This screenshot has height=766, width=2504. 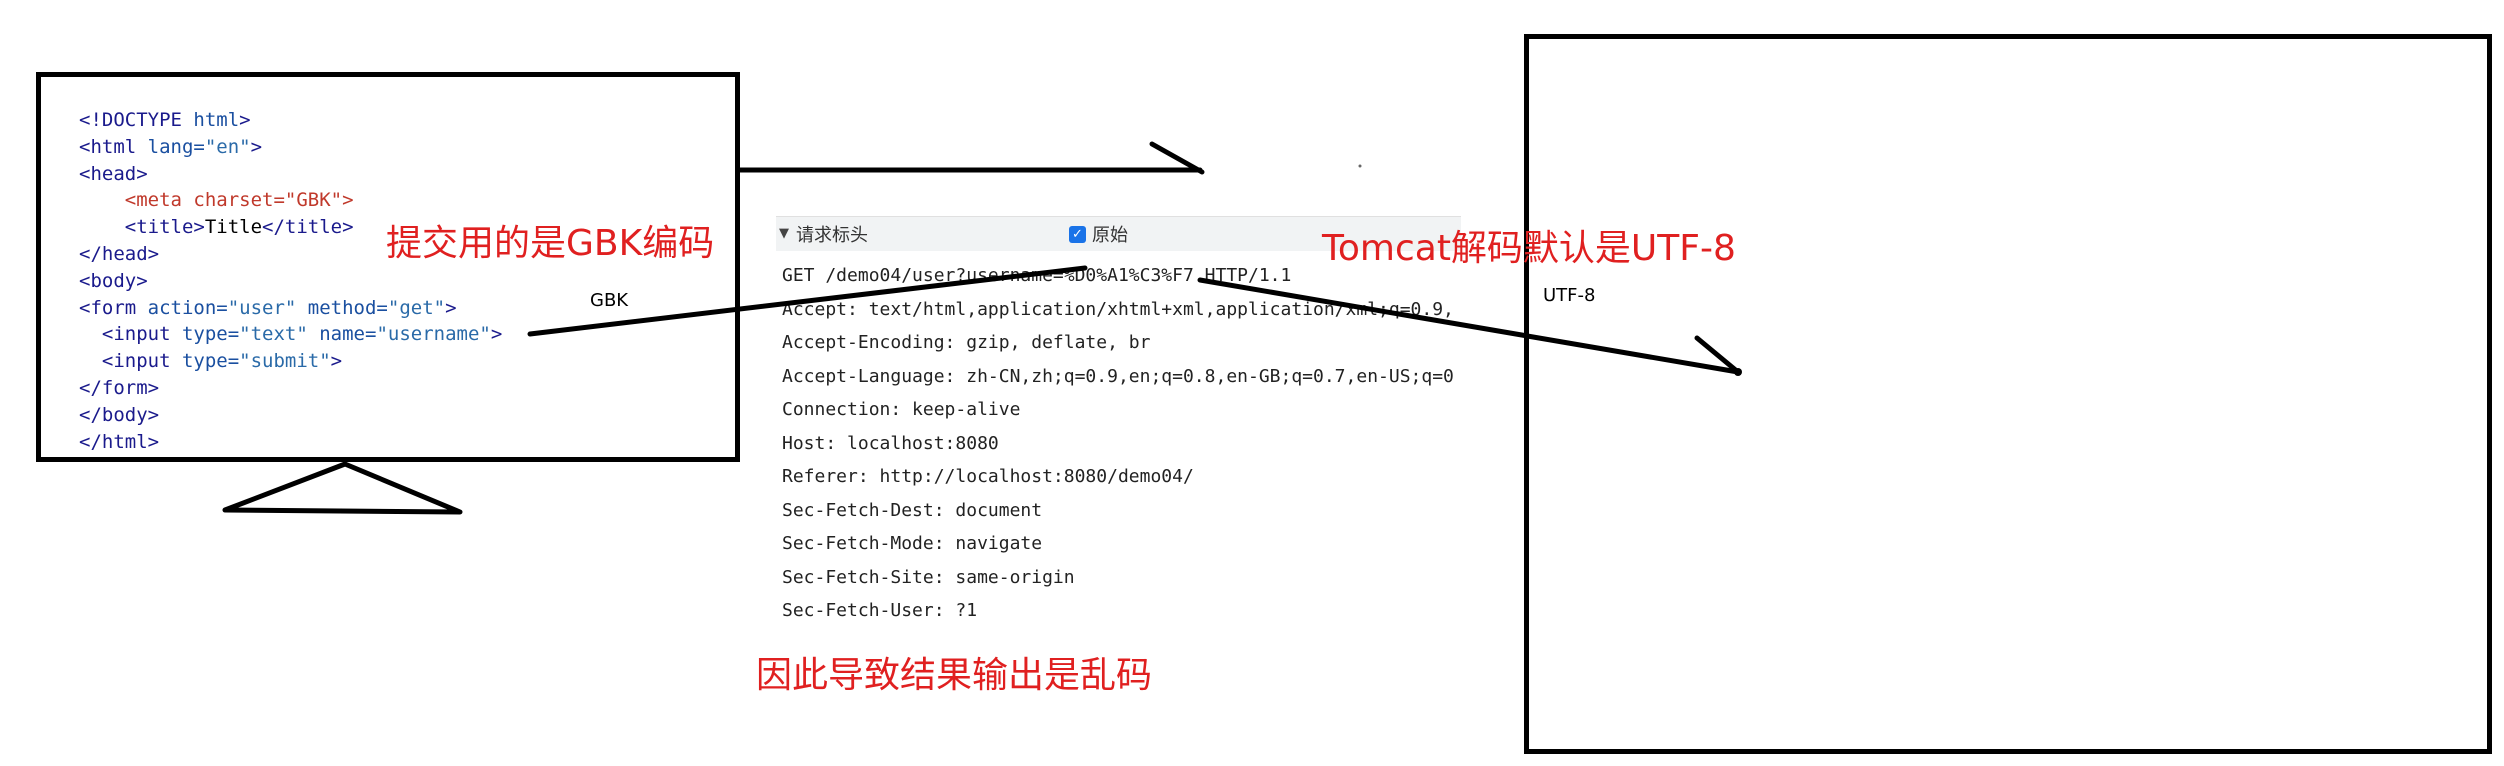 I want to click on stray-dot, so click(x=1360, y=166).